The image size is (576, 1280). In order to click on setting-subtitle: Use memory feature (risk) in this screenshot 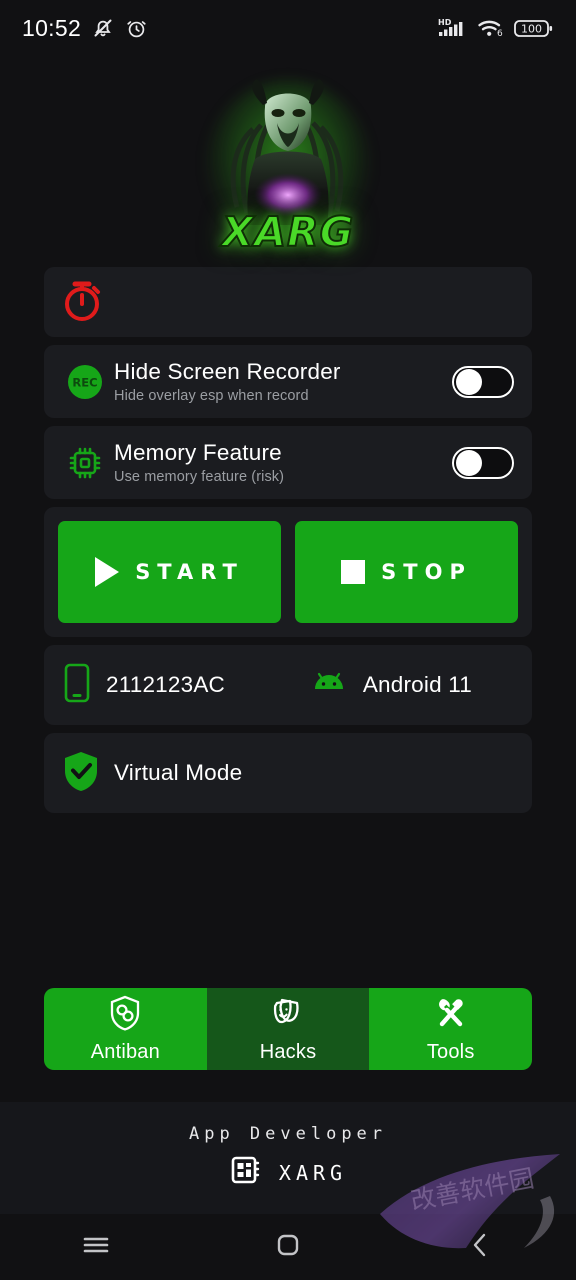, I will do `click(199, 476)`.